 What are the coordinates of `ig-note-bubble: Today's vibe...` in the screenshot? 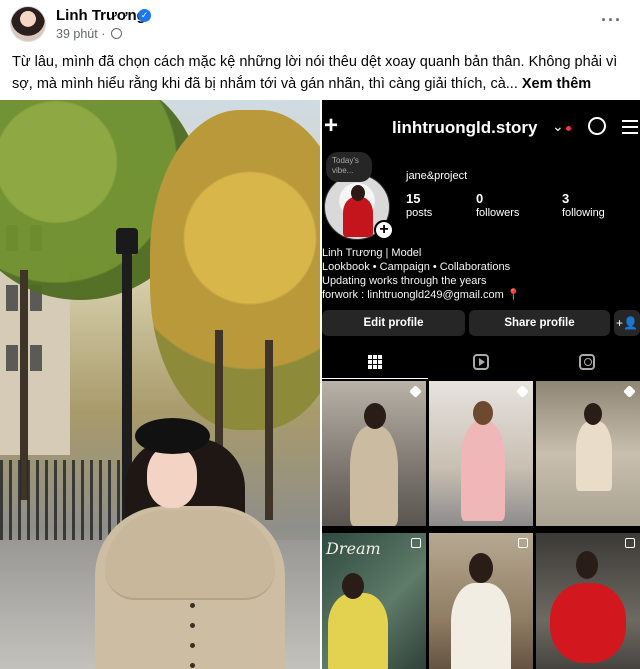 It's located at (349, 167).